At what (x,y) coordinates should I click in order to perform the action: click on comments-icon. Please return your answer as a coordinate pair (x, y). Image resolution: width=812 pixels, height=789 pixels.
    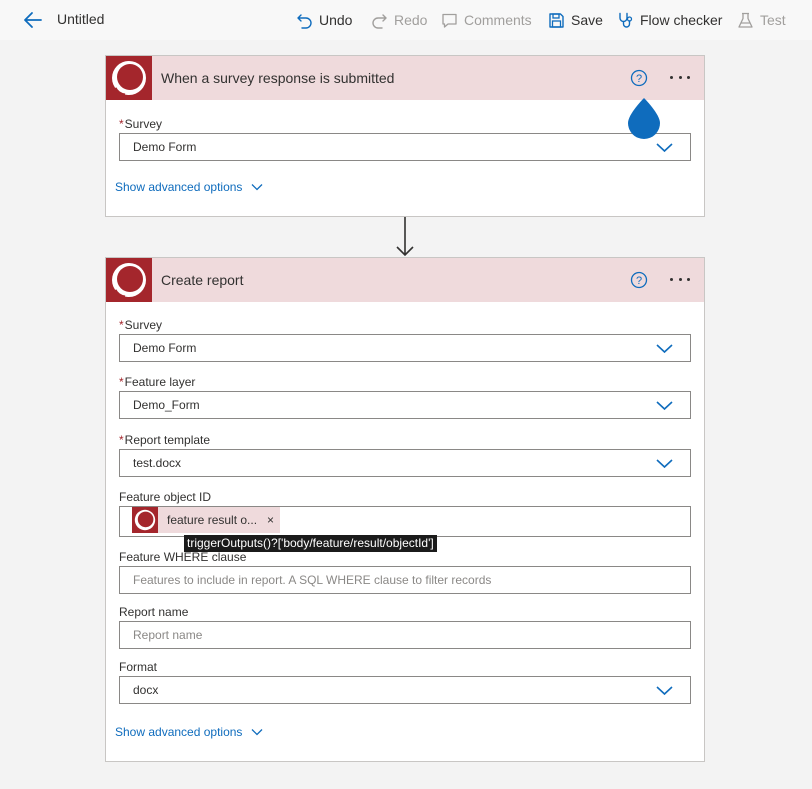
    Looking at the image, I should click on (449, 20).